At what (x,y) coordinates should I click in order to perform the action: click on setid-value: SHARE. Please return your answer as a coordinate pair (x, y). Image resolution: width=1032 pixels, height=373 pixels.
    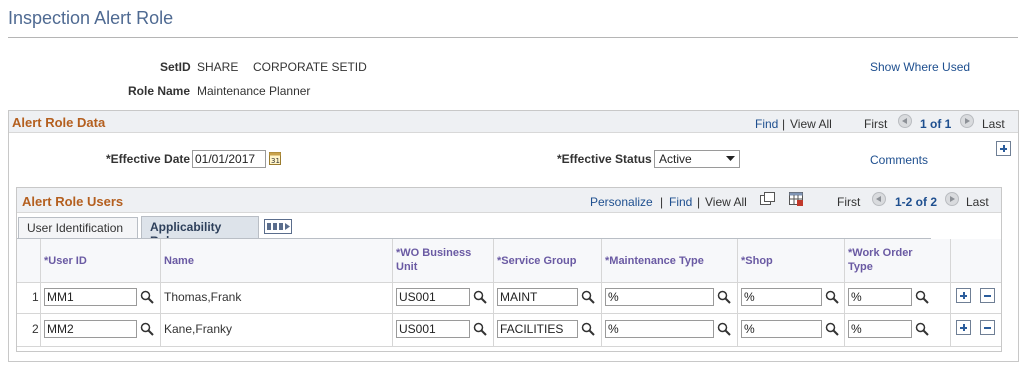
    Looking at the image, I should click on (218, 67).